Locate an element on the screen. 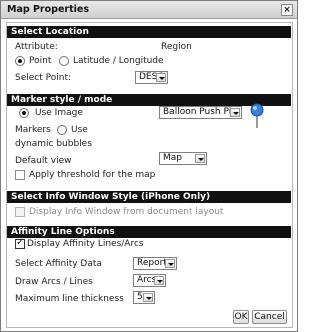 This screenshot has width=320, height=332. use-image-label: Use Image is located at coordinates (59, 113).